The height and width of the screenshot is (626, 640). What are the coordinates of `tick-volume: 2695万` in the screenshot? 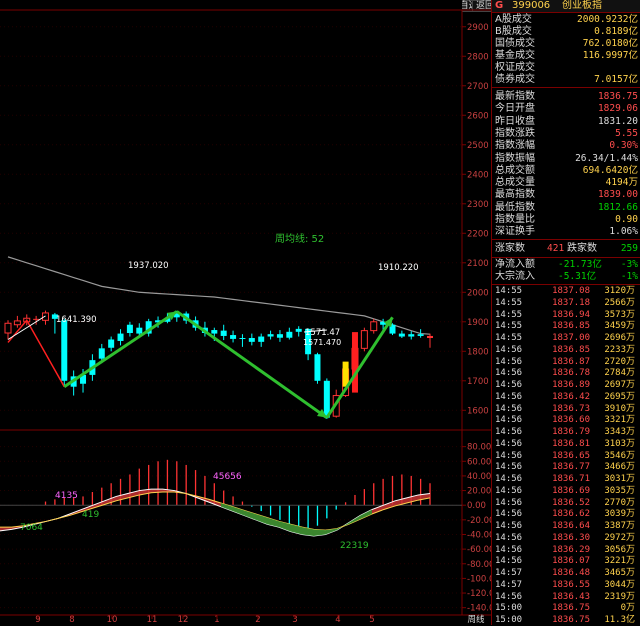 It's located at (619, 396).